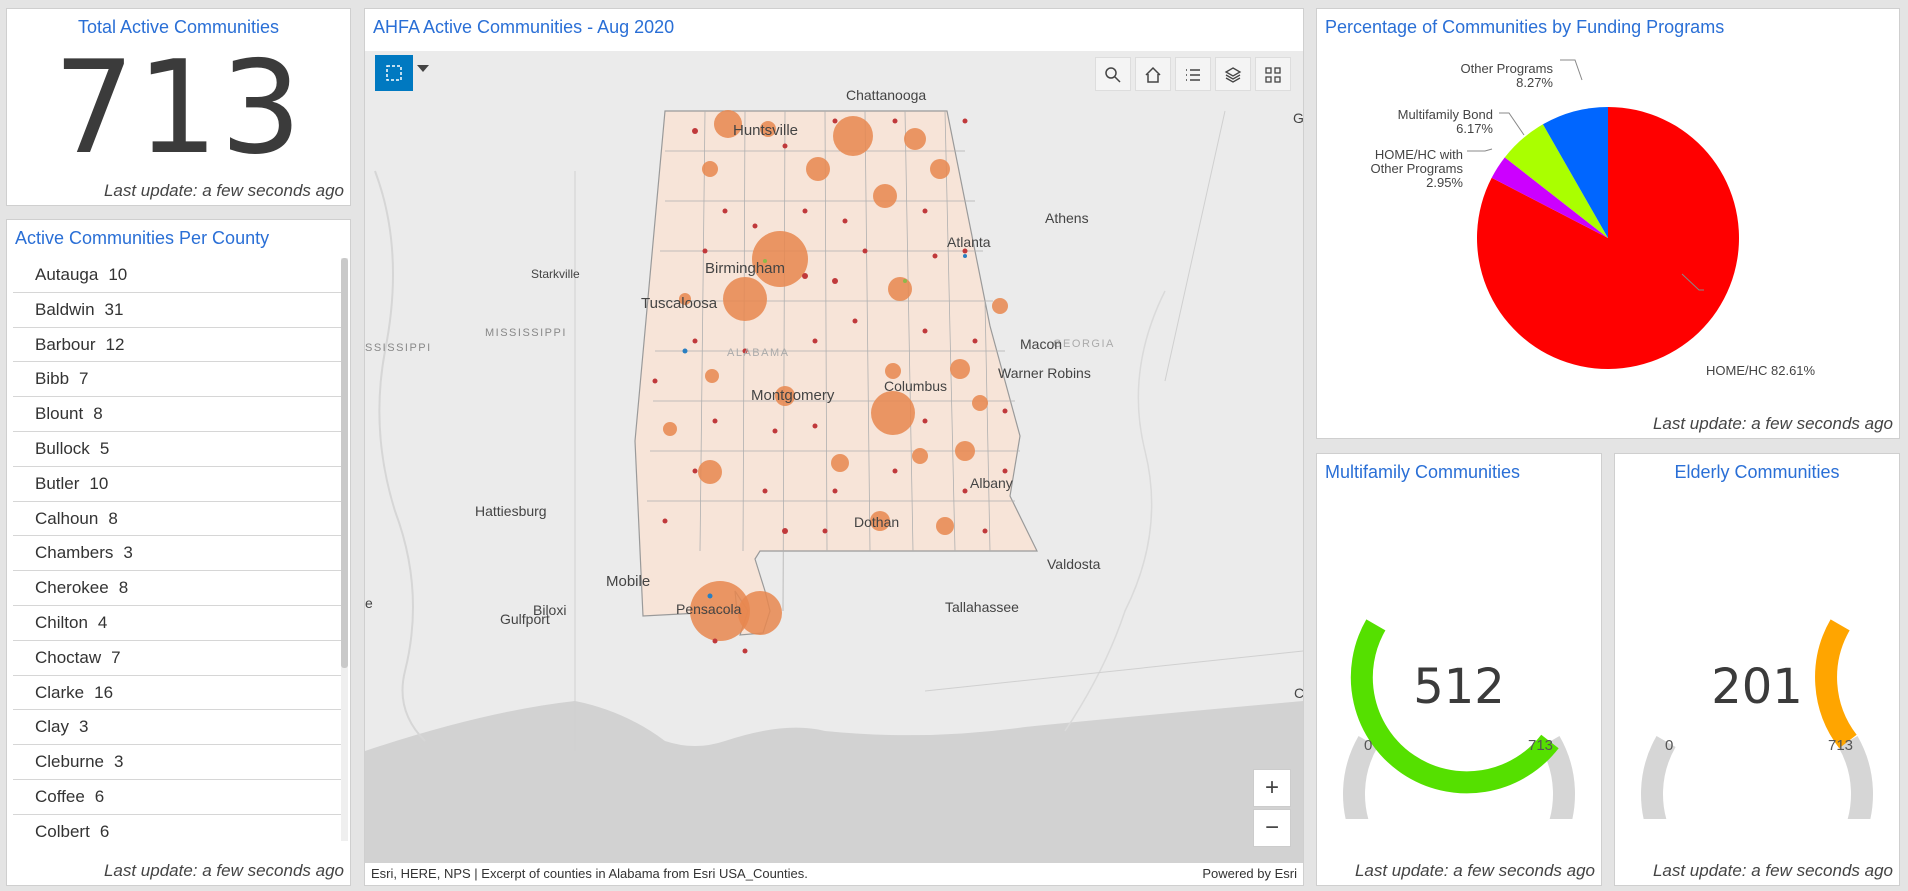  Describe the element at coordinates (179, 828) in the screenshot. I see `list-item: Colbert 6` at that location.